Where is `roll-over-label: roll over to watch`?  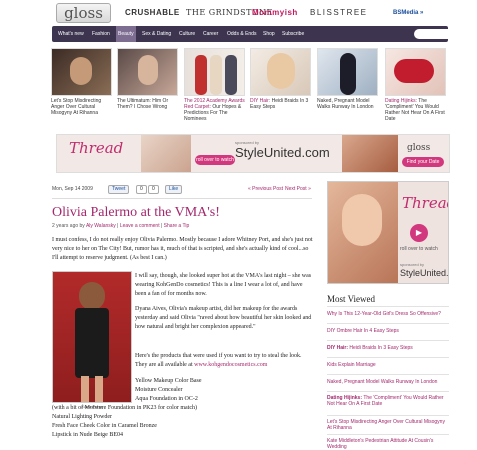
roll-over-label: roll over to watch is located at coordinates (419, 249).